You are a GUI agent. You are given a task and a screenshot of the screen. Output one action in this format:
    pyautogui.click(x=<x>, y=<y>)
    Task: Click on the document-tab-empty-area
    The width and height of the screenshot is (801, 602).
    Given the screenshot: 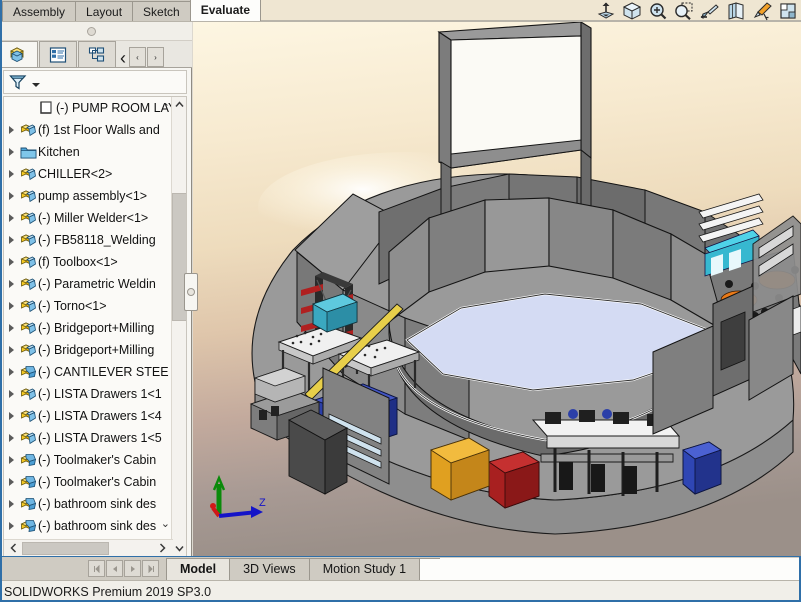 What is the action you would take?
    pyautogui.click(x=620, y=568)
    